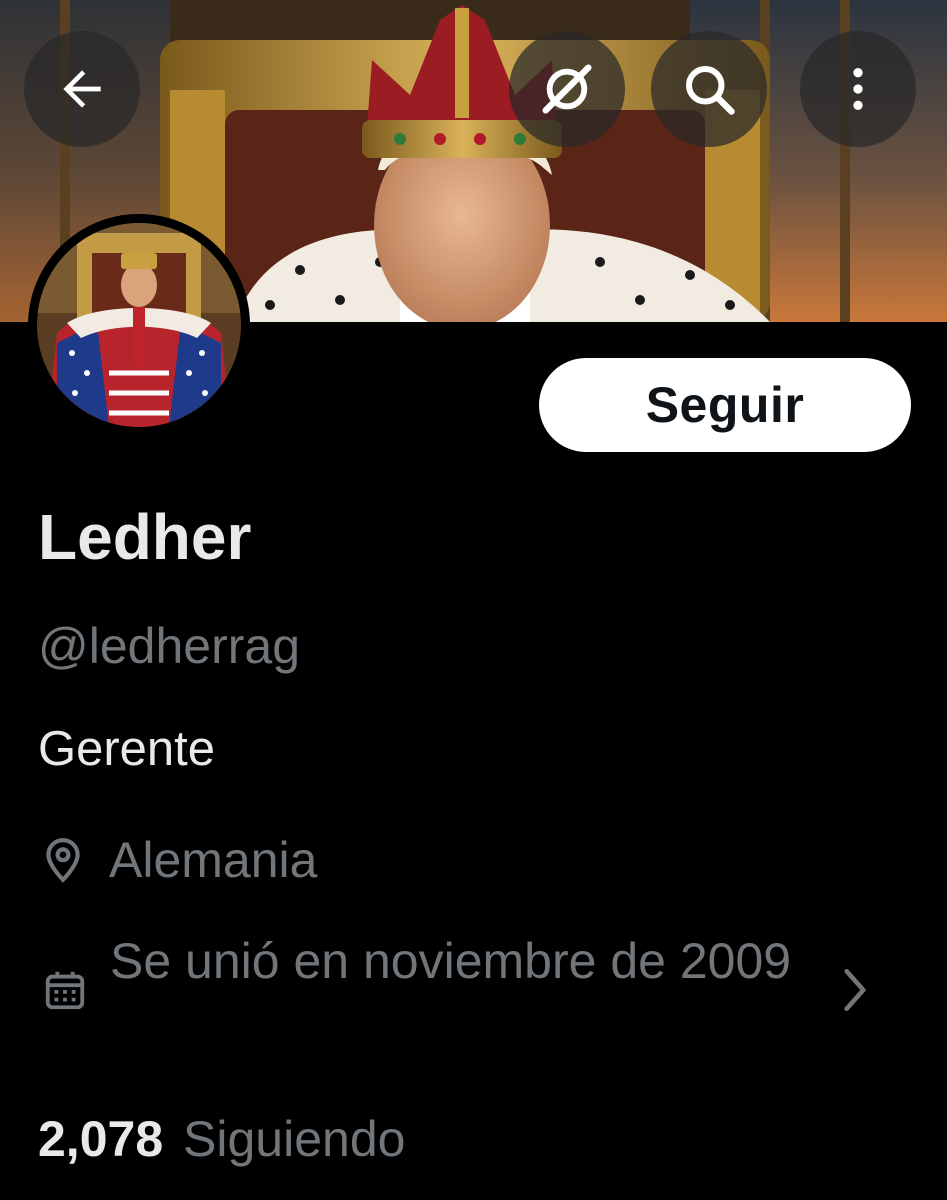 The width and height of the screenshot is (947, 1200). What do you see at coordinates (145, 537) in the screenshot?
I see `display-name: Ledher` at bounding box center [145, 537].